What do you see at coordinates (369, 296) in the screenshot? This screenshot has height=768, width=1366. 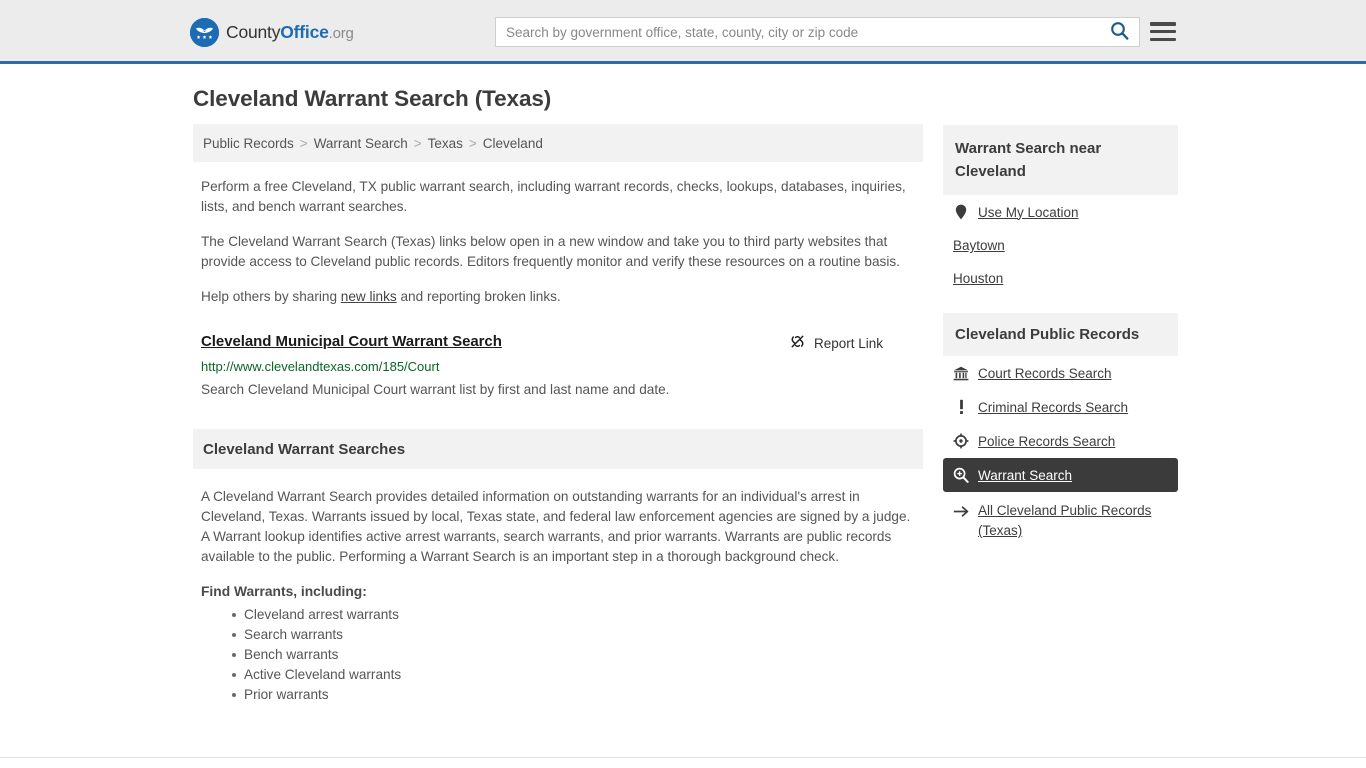 I see `new-links-link: new links` at bounding box center [369, 296].